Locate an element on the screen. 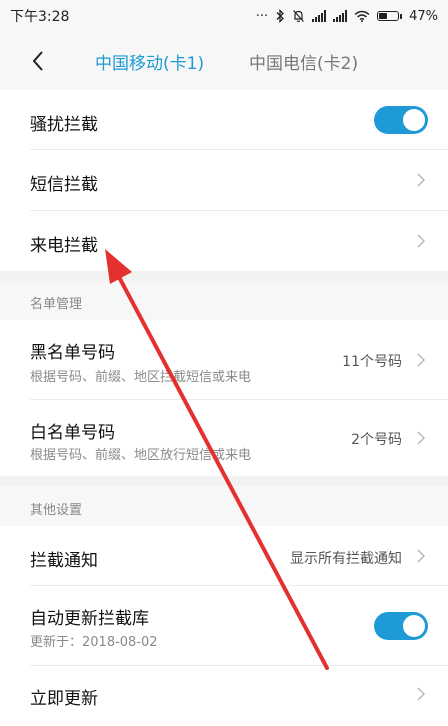  blacklist-title: 黑名单号码 is located at coordinates (72, 353).